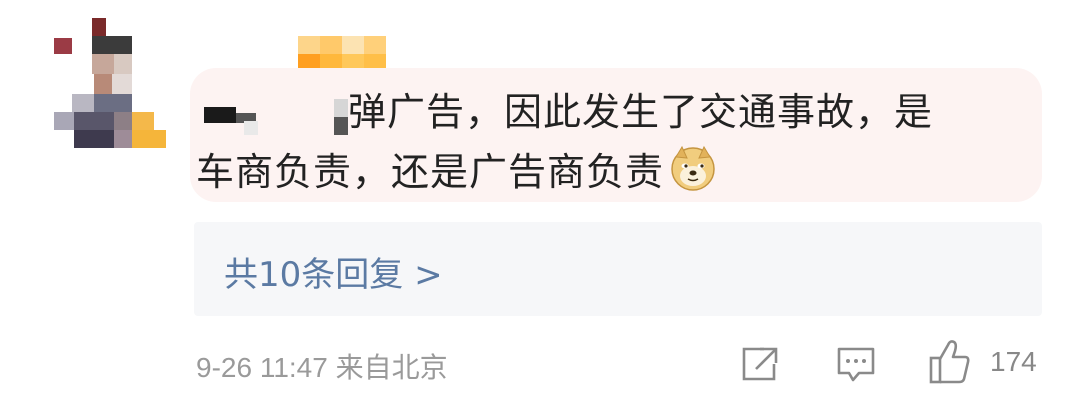  Describe the element at coordinates (430, 172) in the screenshot. I see `comment-line-2-text: 车商负责，还是广告商负责` at that location.